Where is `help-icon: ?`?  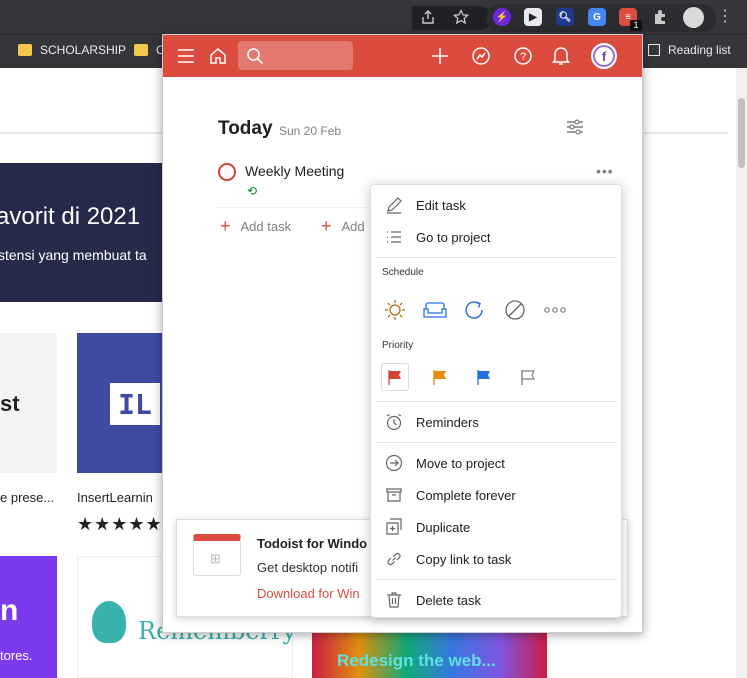
help-icon: ? is located at coordinates (523, 56).